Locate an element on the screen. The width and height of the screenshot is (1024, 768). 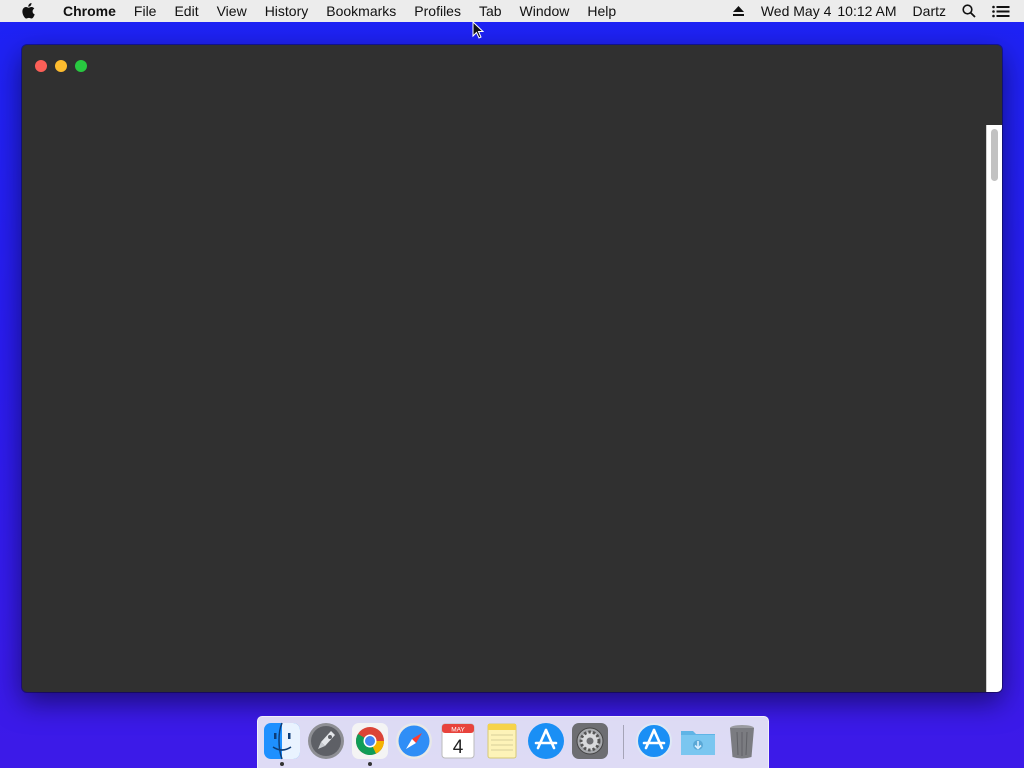
menu-profiles: Profiles is located at coordinates (437, 11).